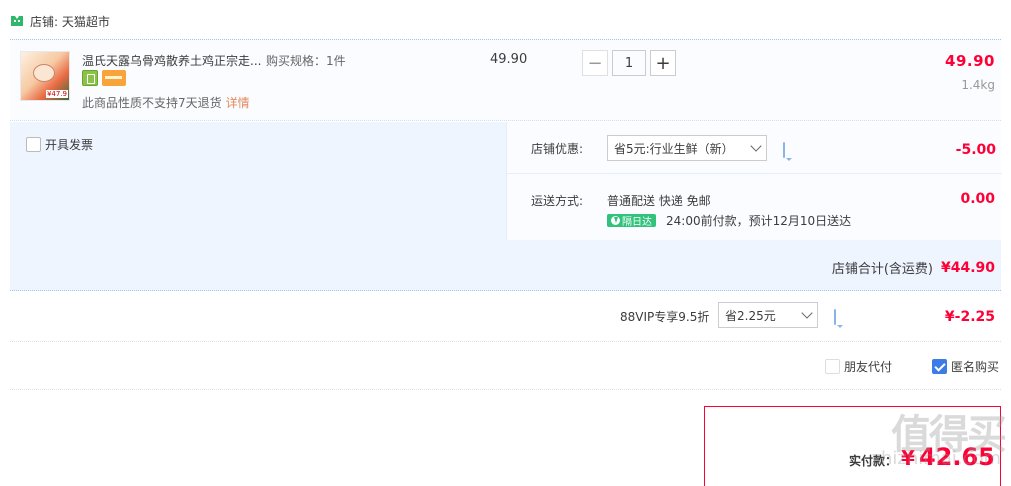 The image size is (1011, 486). Describe the element at coordinates (505, 317) in the screenshot. I see `vip-discount-row: 88VIP专享9.5折 省2.25元 ¥-2.25` at that location.